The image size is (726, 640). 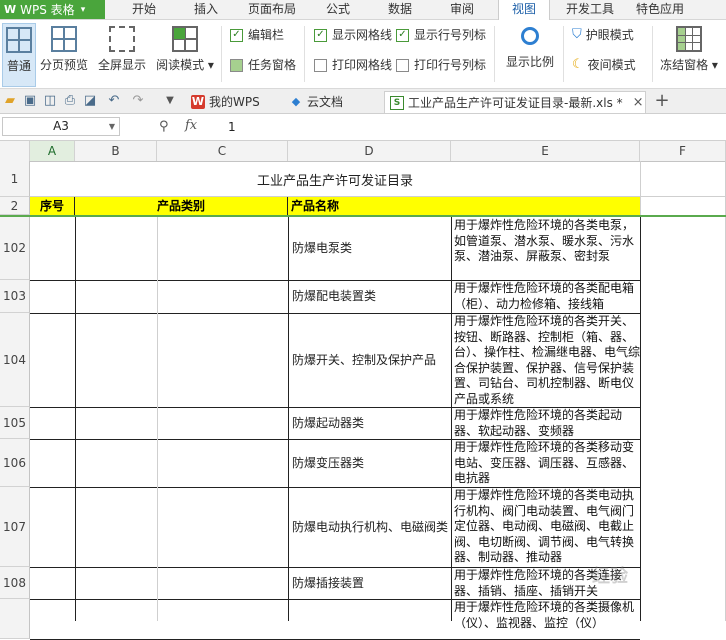 What do you see at coordinates (15, 296) in the screenshot?
I see `row-header: 103` at bounding box center [15, 296].